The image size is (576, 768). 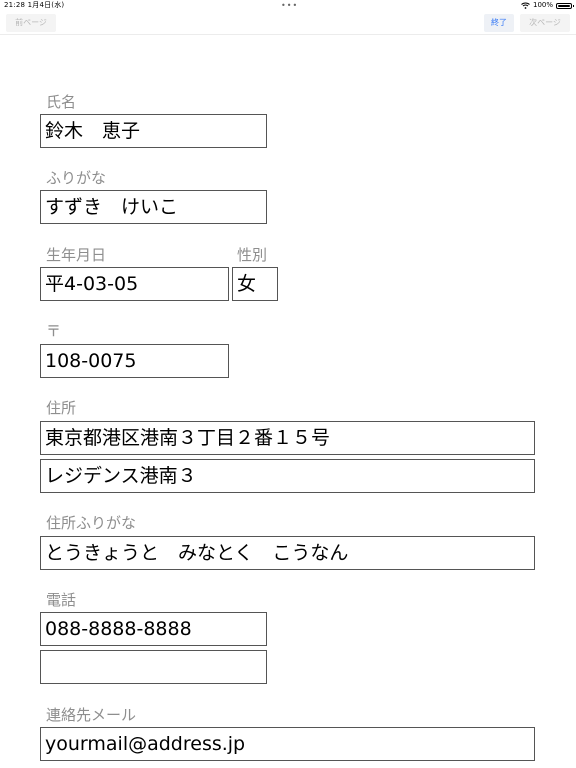 I want to click on phone-label: 電話, so click(x=61, y=600).